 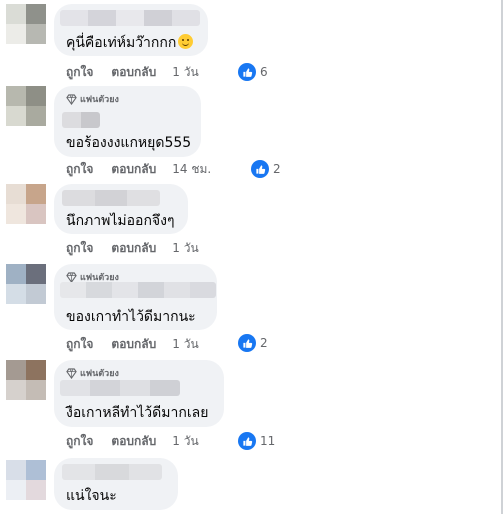 I want to click on comment-actions: ถูกใจ ตอบกลับ 14 ชม., so click(x=138, y=169).